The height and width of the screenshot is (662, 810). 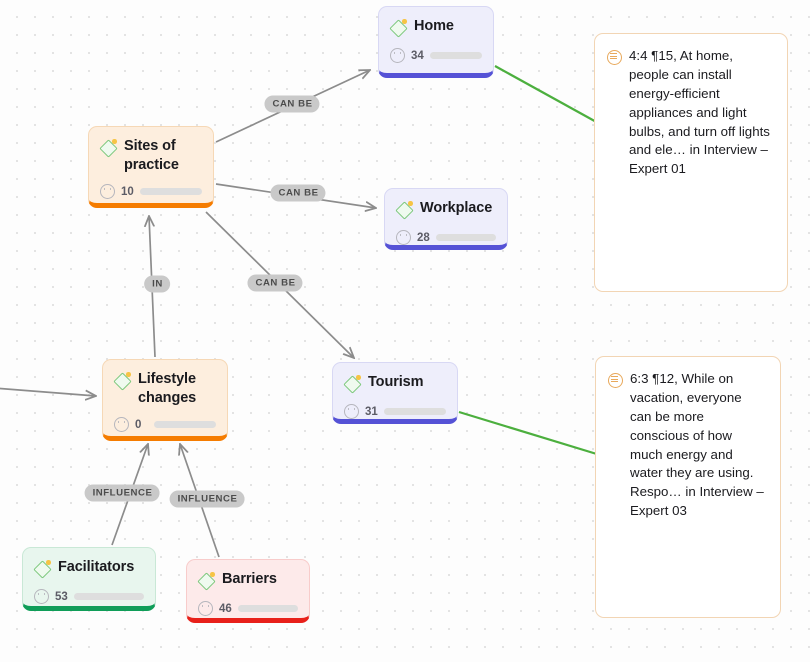 I want to click on node-footer: 28, so click(x=446, y=237).